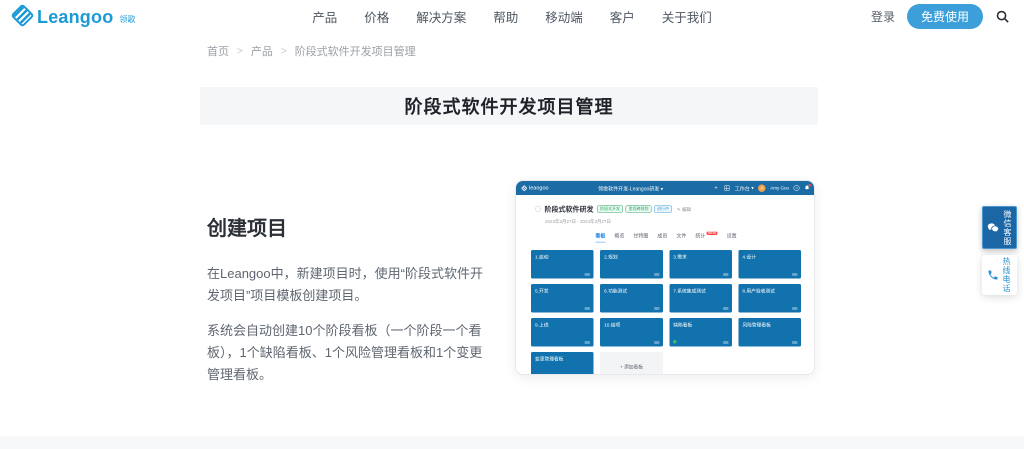 This screenshot has width=1024, height=449. What do you see at coordinates (769, 264) in the screenshot?
I see `board-card-3: 4.设计` at bounding box center [769, 264].